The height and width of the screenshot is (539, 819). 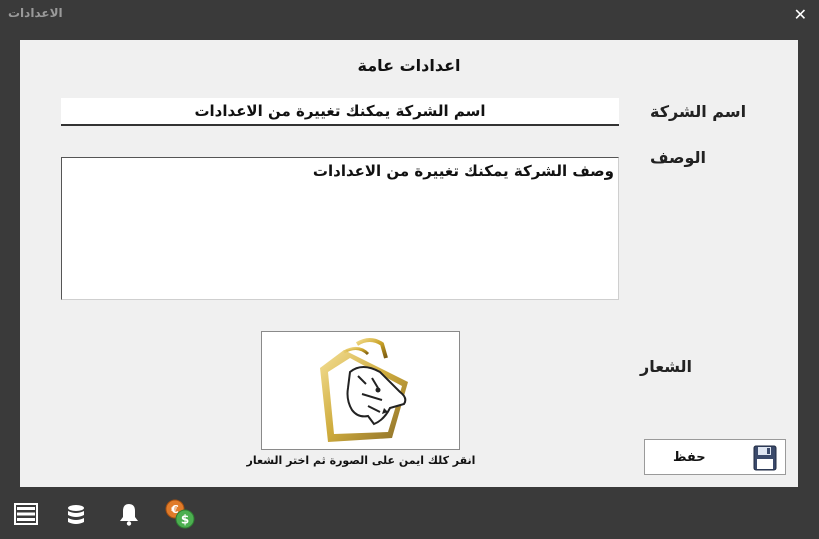 What do you see at coordinates (698, 111) in the screenshot?
I see `company-name-label: اسم الشركة` at bounding box center [698, 111].